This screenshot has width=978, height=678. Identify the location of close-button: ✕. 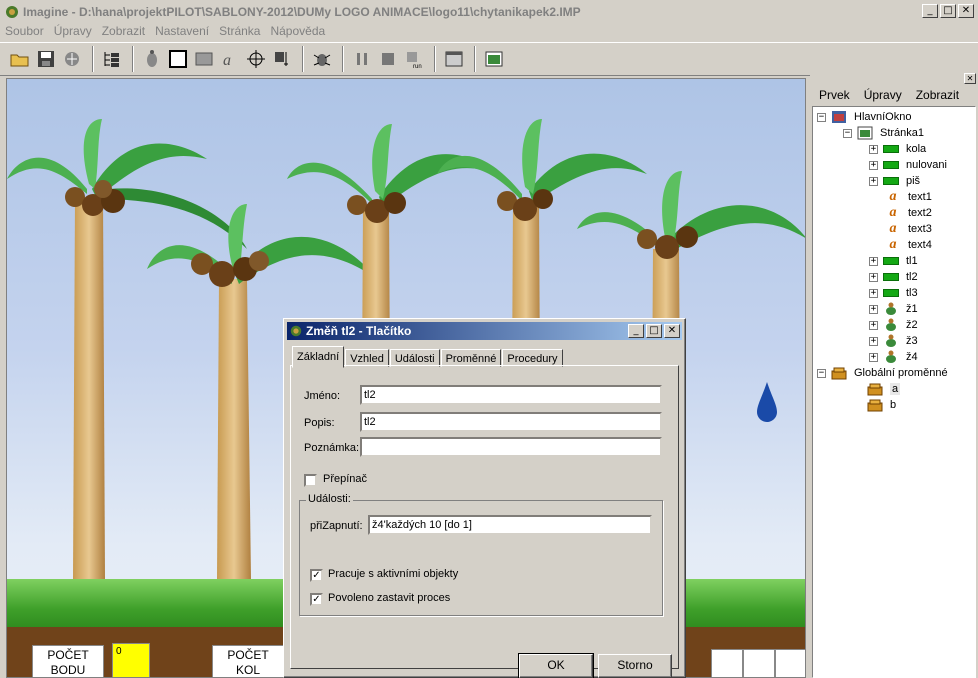
(966, 11).